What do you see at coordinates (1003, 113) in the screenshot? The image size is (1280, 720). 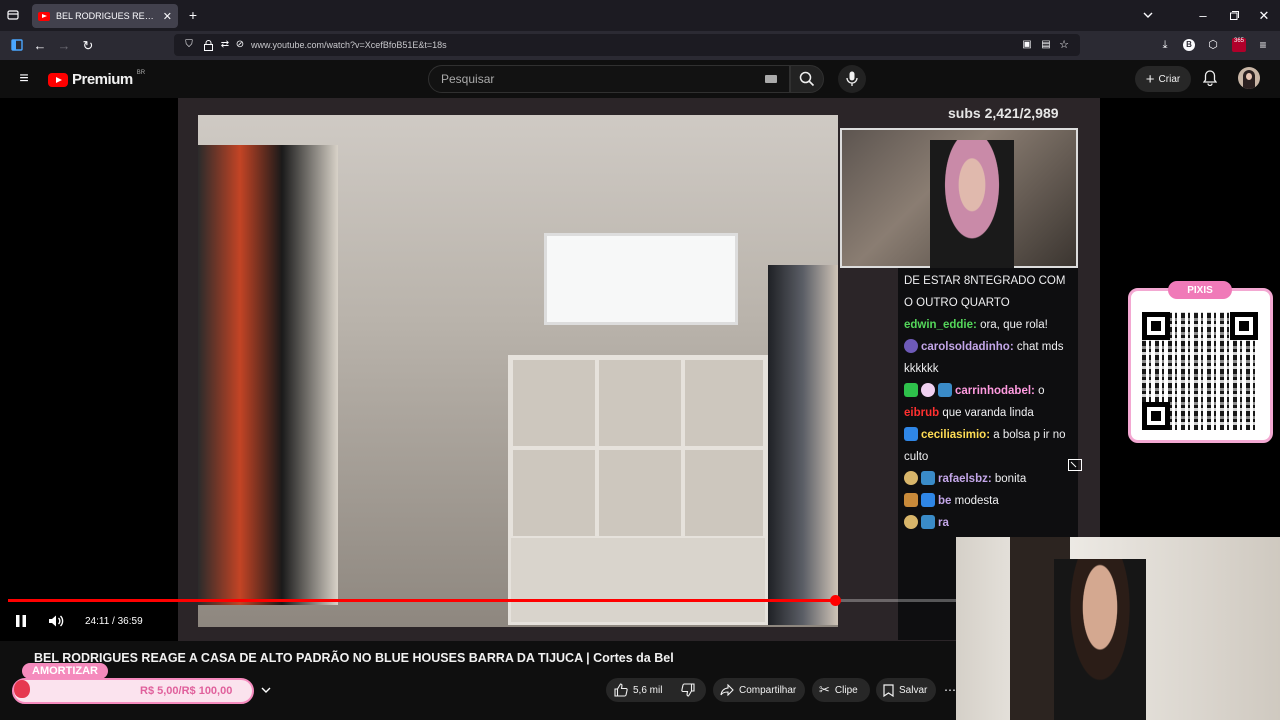 I see `subs-goal-text: subs 2,421/2,989` at bounding box center [1003, 113].